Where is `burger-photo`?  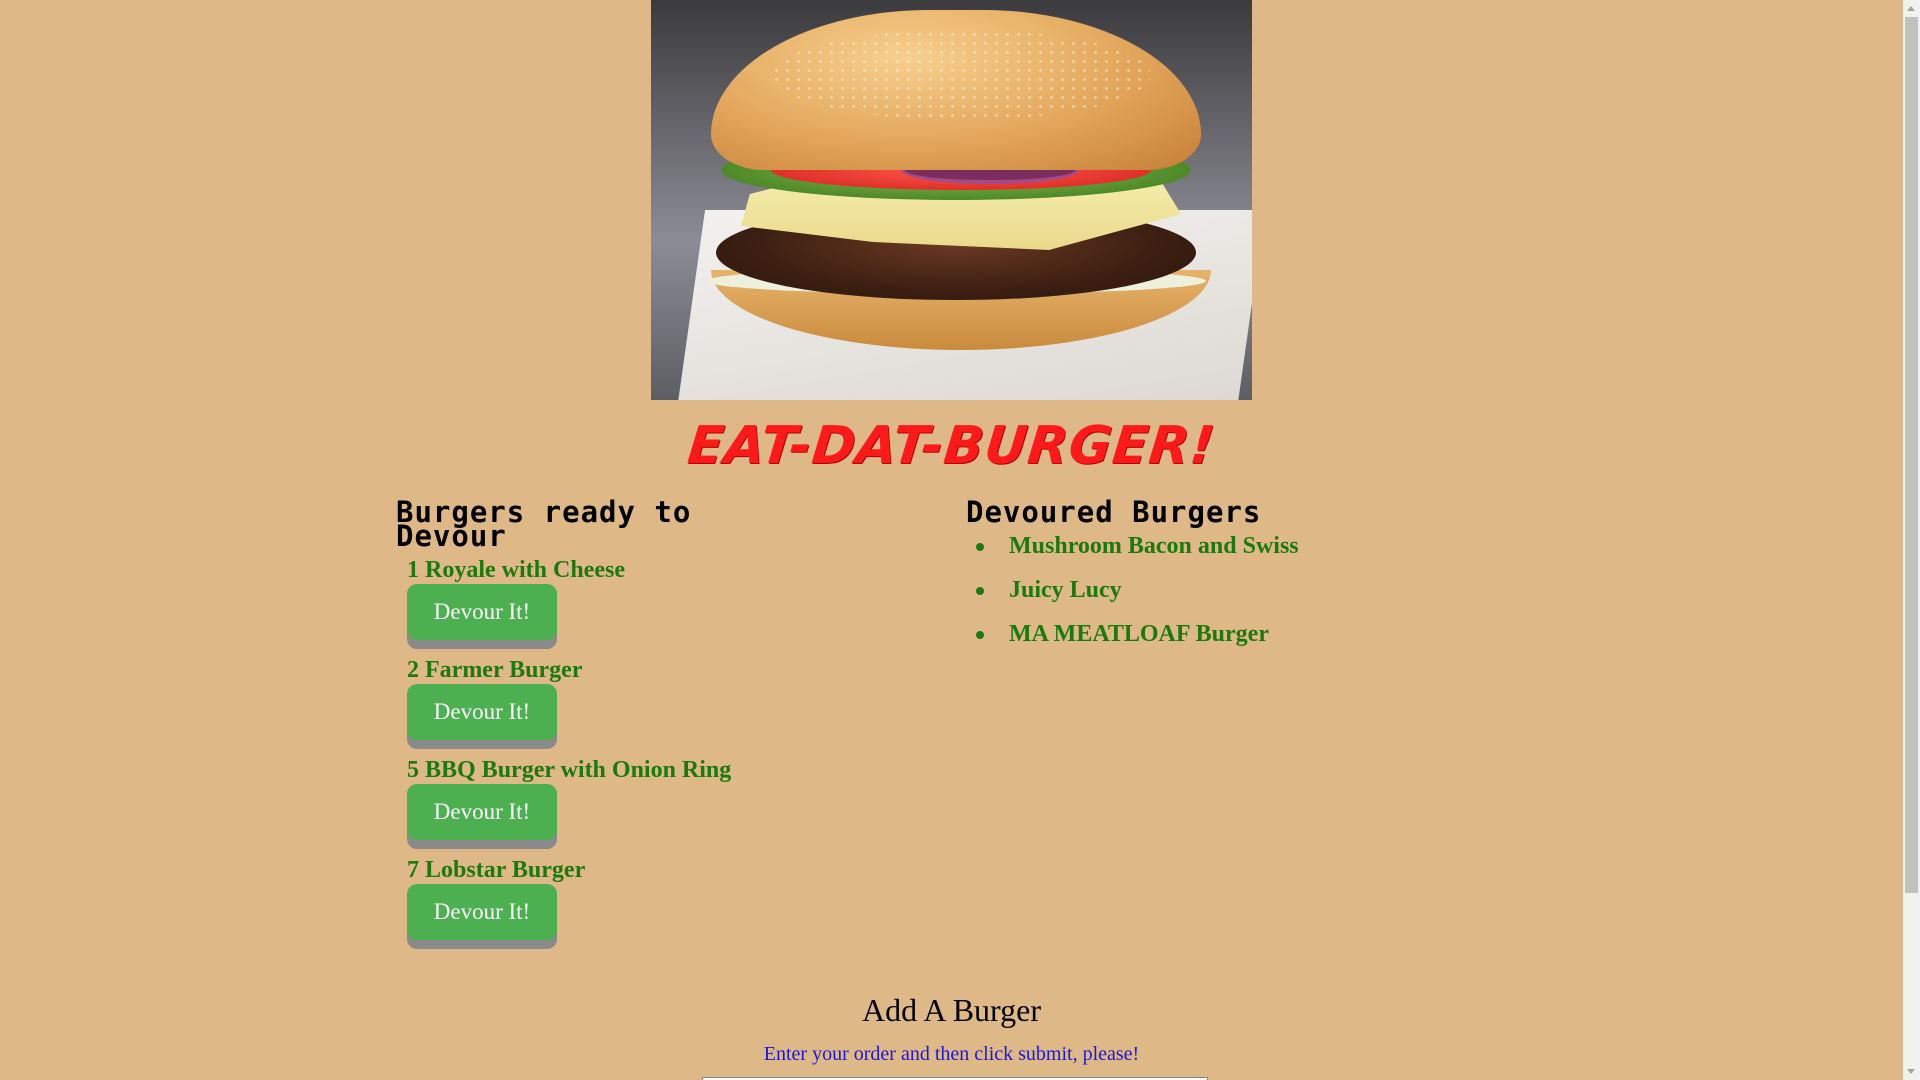
burger-photo is located at coordinates (951, 200).